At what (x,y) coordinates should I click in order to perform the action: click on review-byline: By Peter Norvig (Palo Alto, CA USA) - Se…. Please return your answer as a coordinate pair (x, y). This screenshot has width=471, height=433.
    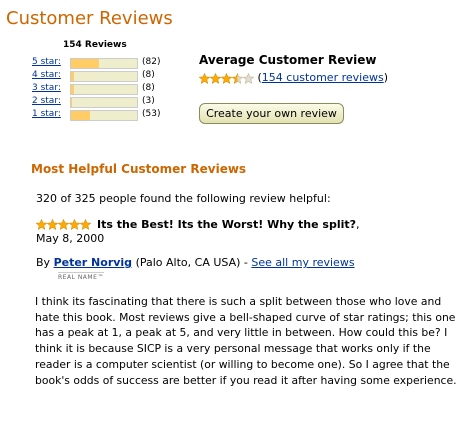
    Looking at the image, I should click on (195, 262).